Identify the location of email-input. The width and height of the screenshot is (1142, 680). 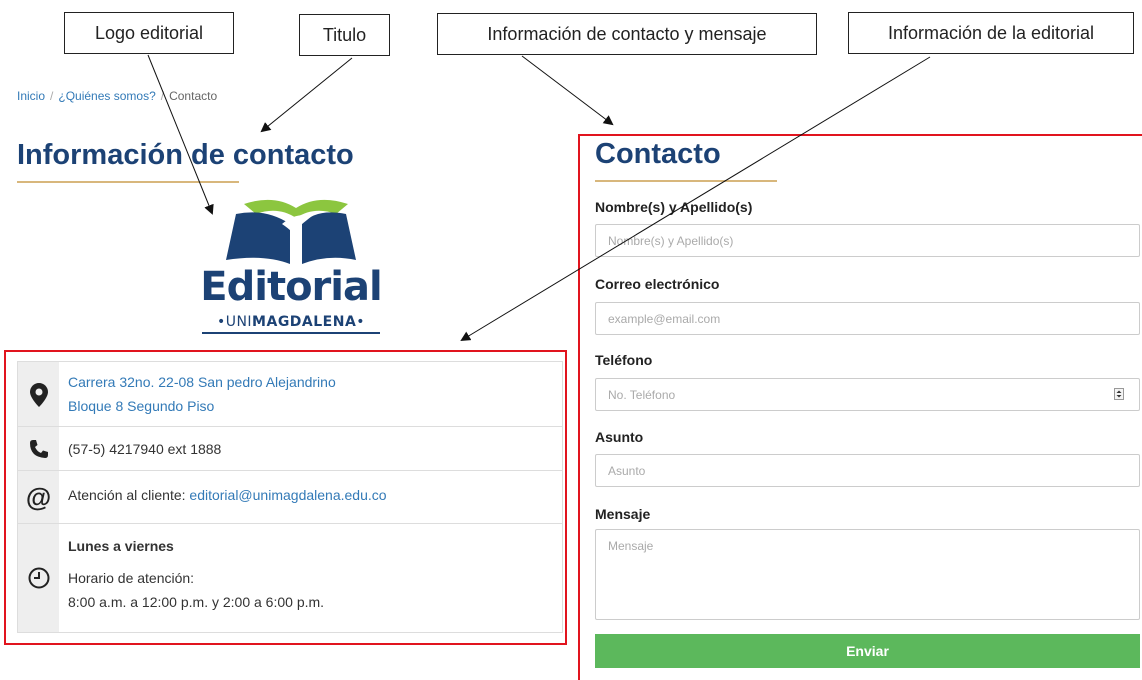
(867, 318).